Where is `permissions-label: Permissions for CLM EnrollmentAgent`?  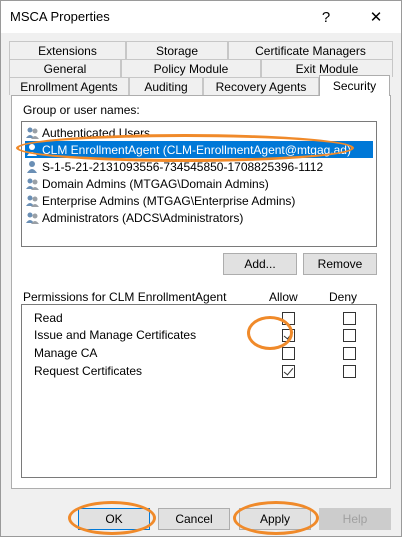 permissions-label: Permissions for CLM EnrollmentAgent is located at coordinates (125, 297).